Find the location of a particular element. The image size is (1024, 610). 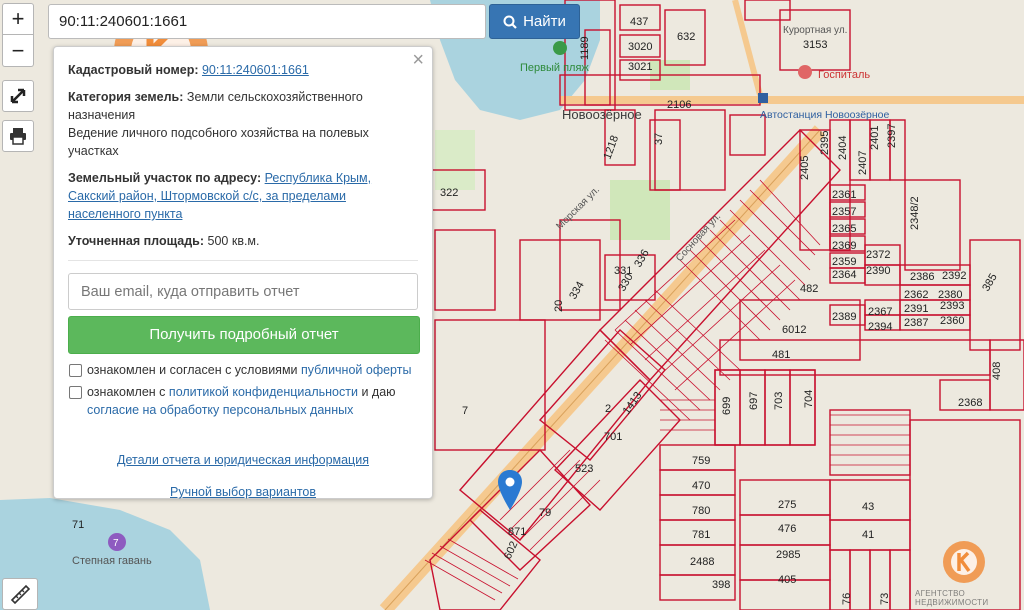

parcel-number-780: 780 is located at coordinates (701, 511).